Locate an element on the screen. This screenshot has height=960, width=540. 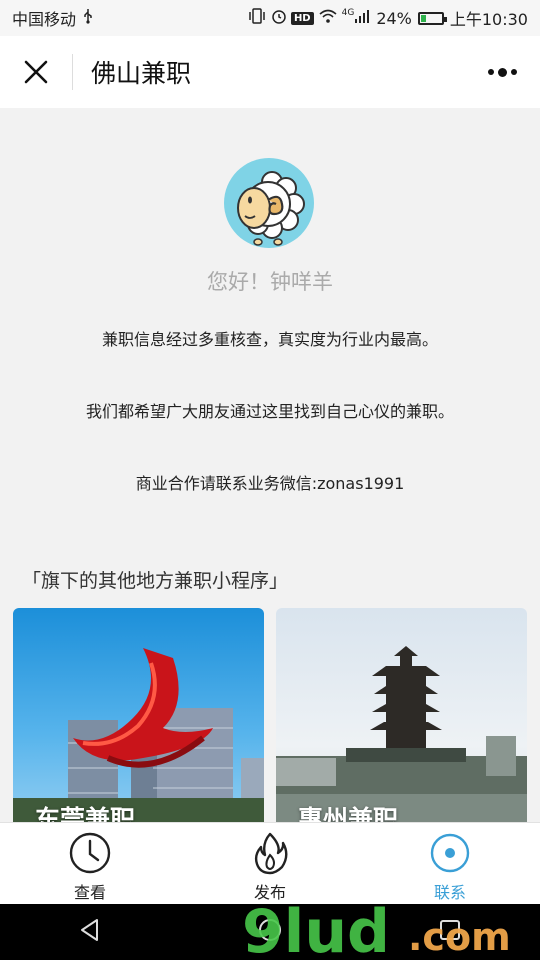
sheep-avatar-icon is located at coordinates (271, 208).